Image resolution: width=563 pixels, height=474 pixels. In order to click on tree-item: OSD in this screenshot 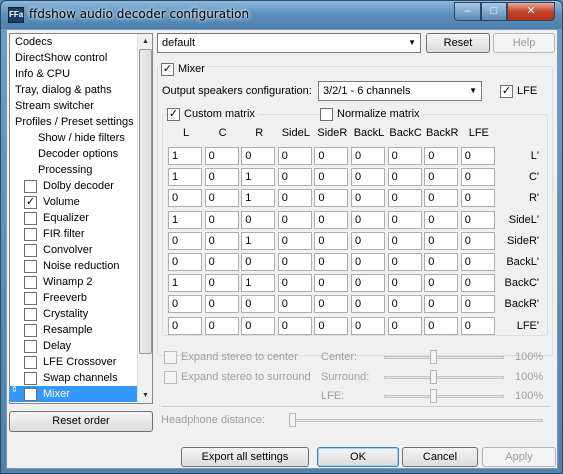, I will do `click(73, 402)`.